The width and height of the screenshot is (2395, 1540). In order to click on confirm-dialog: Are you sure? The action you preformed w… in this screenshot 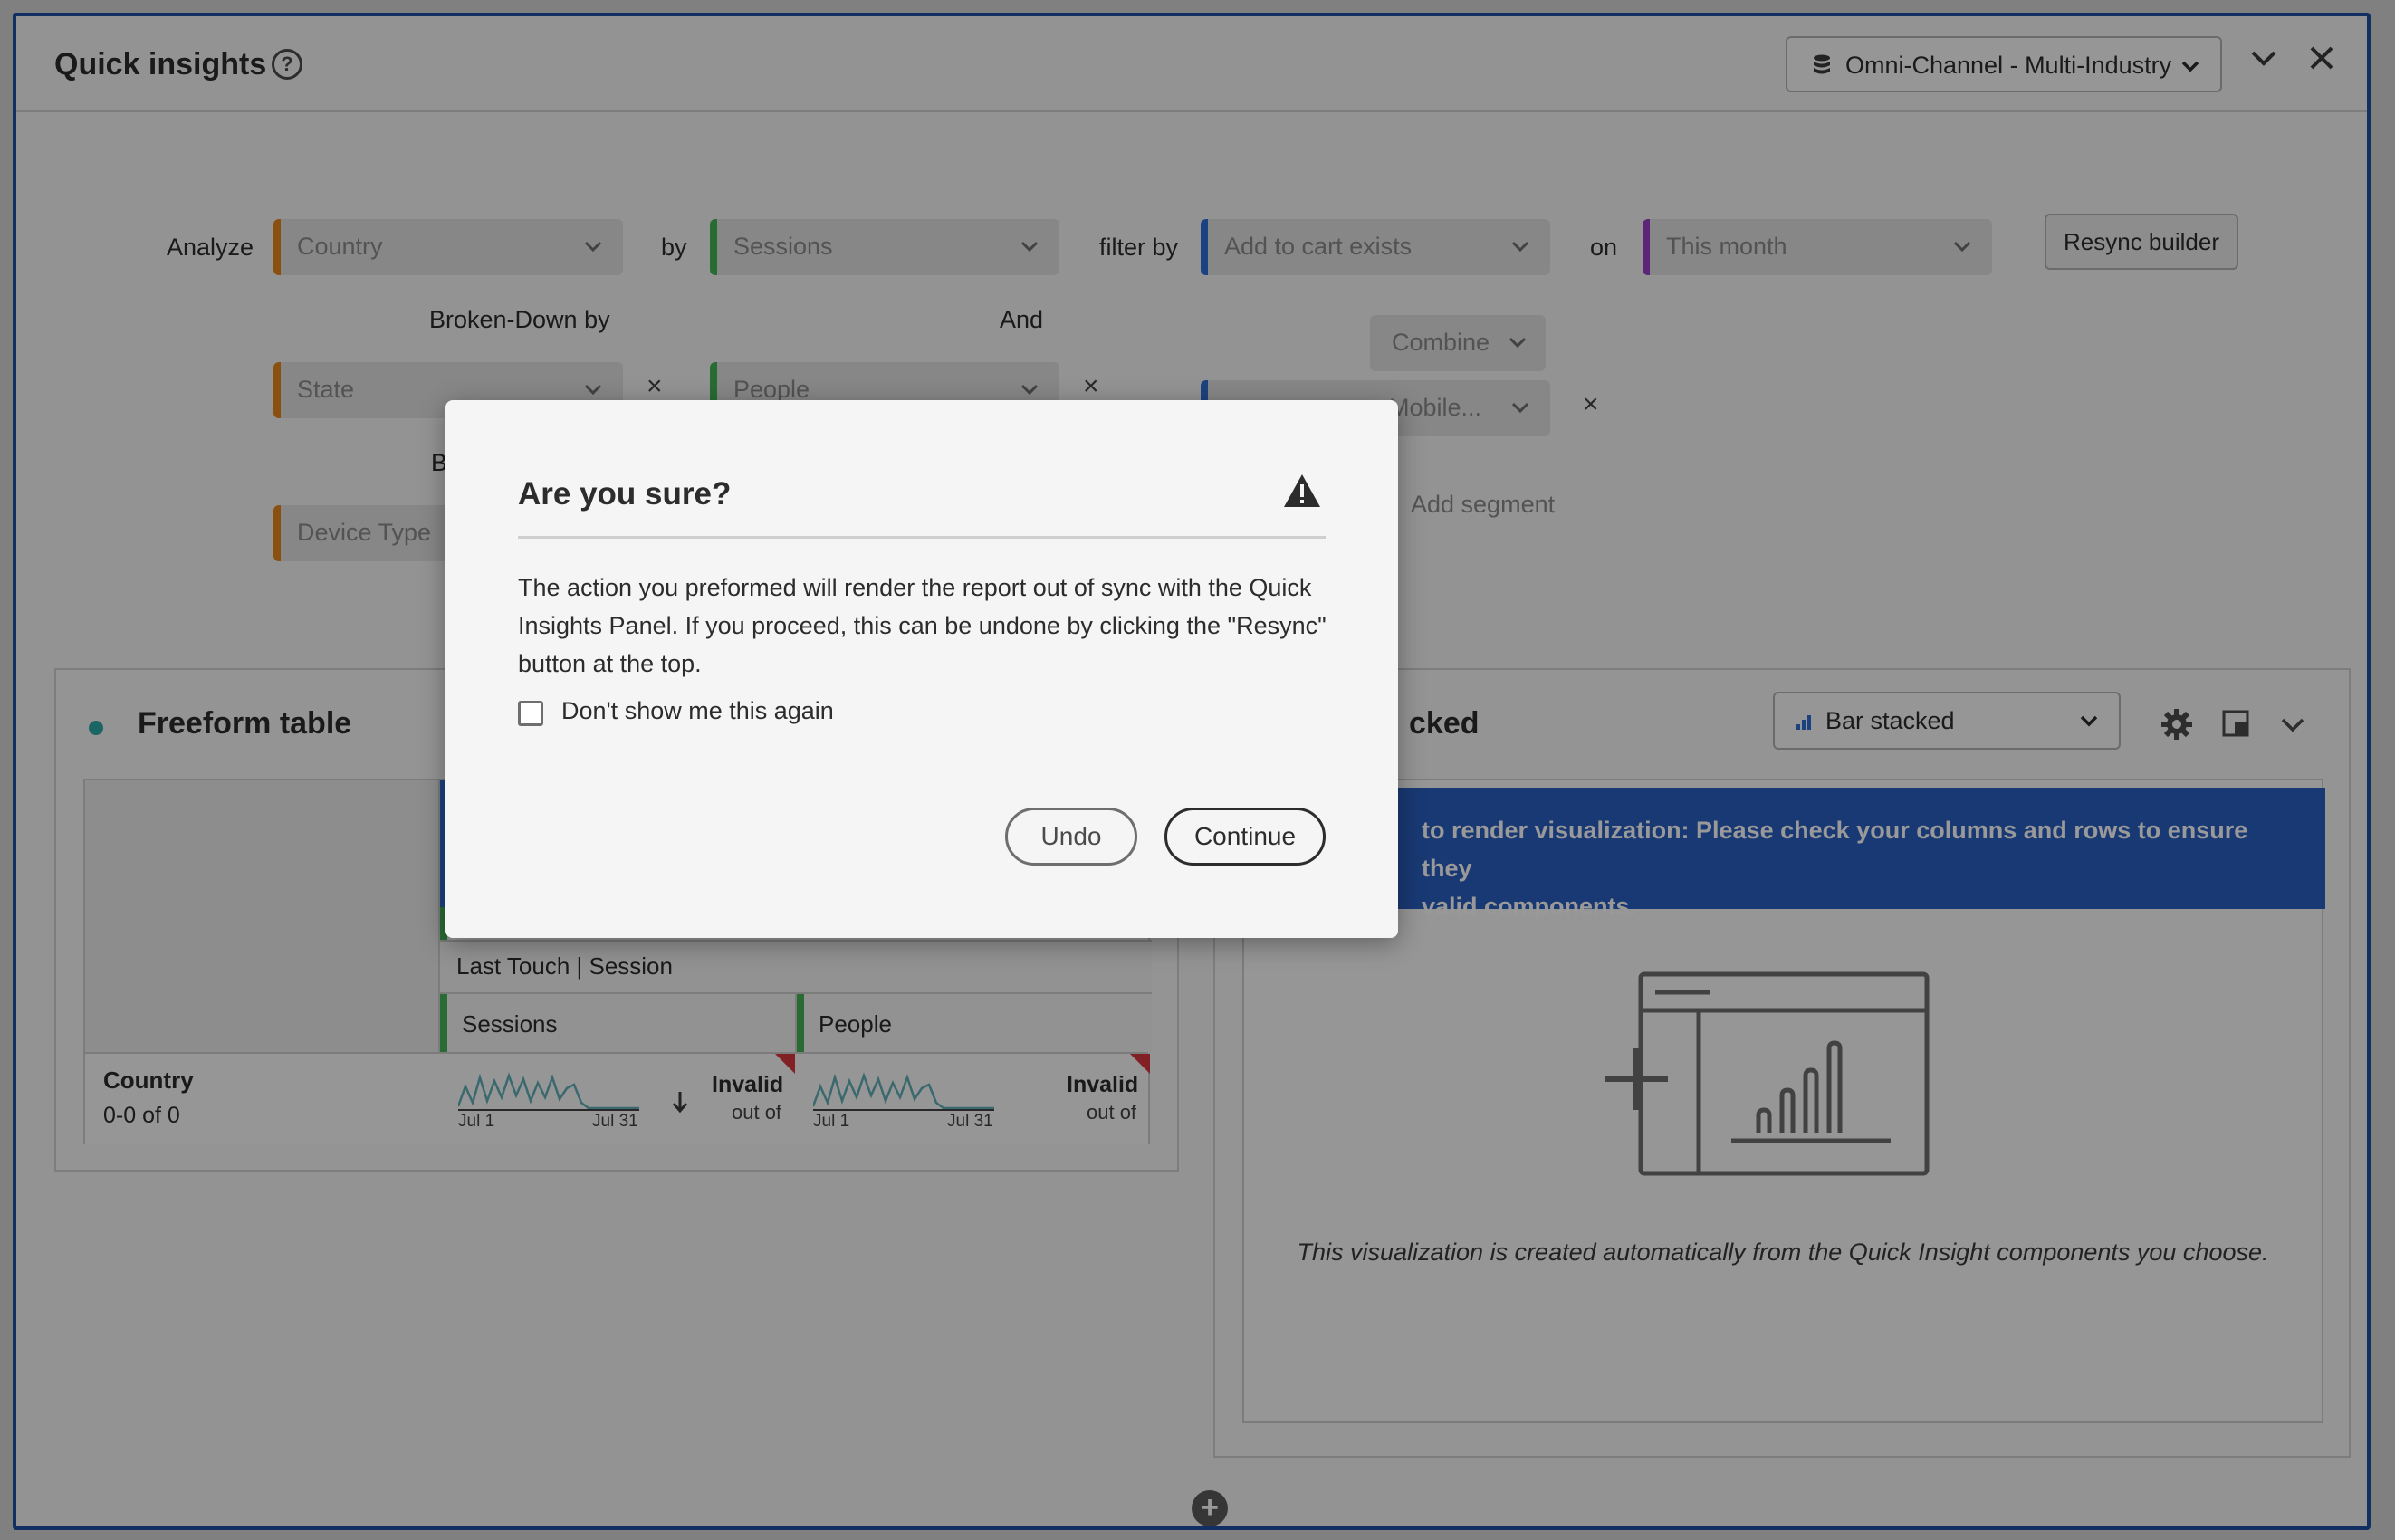, I will do `click(921, 669)`.